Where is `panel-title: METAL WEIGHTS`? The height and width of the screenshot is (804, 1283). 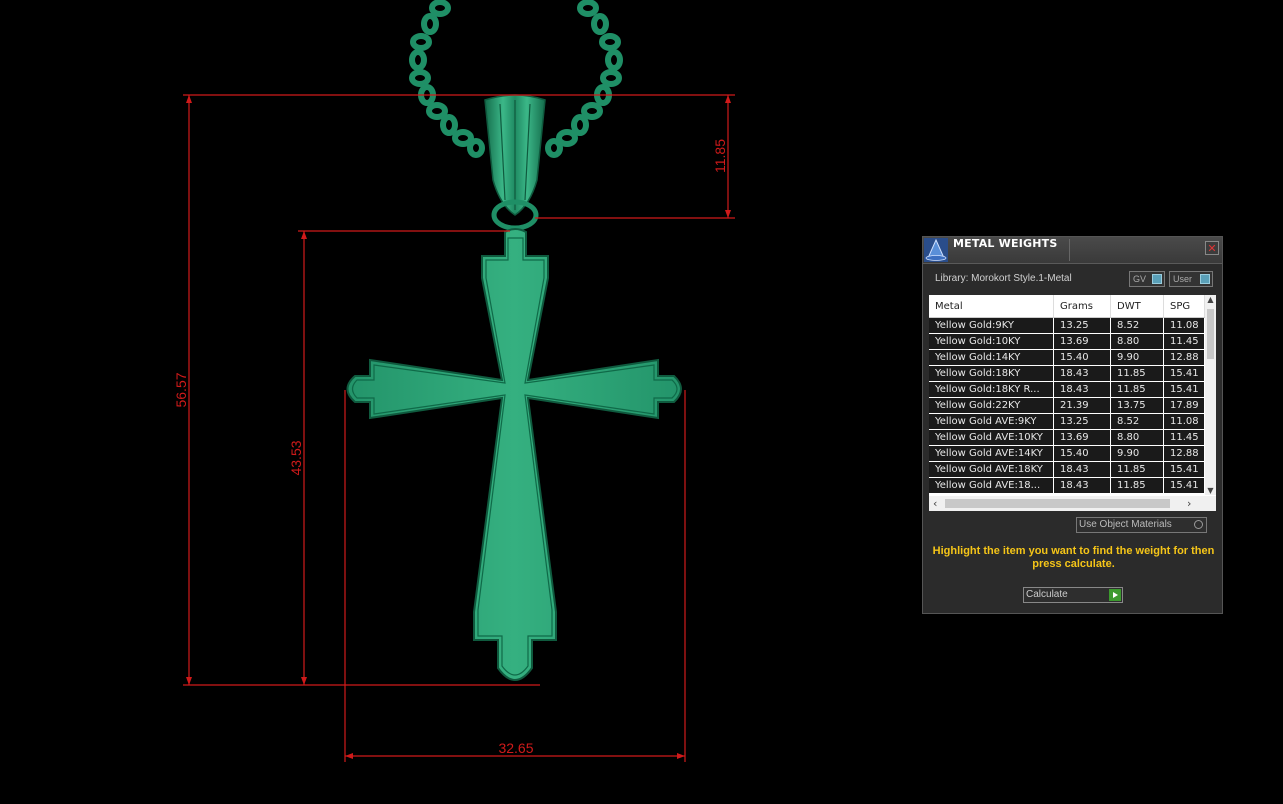
panel-title: METAL WEIGHTS is located at coordinates (1005, 243).